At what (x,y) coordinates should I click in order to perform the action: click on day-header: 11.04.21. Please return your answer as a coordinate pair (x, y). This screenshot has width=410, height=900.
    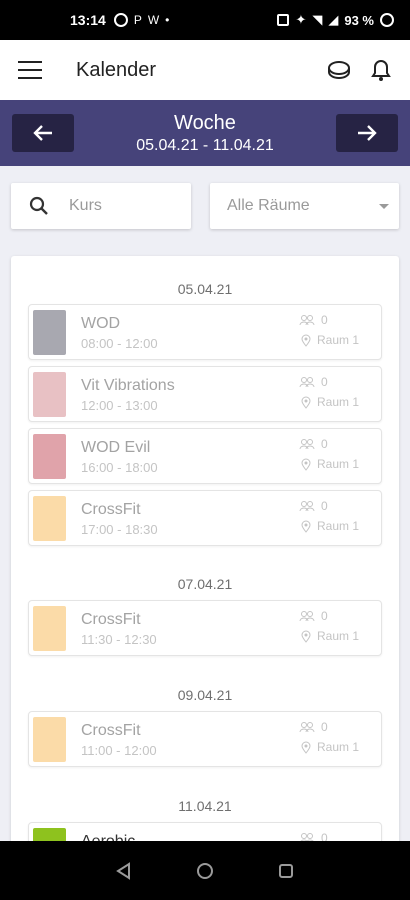
    Looking at the image, I should click on (205, 806).